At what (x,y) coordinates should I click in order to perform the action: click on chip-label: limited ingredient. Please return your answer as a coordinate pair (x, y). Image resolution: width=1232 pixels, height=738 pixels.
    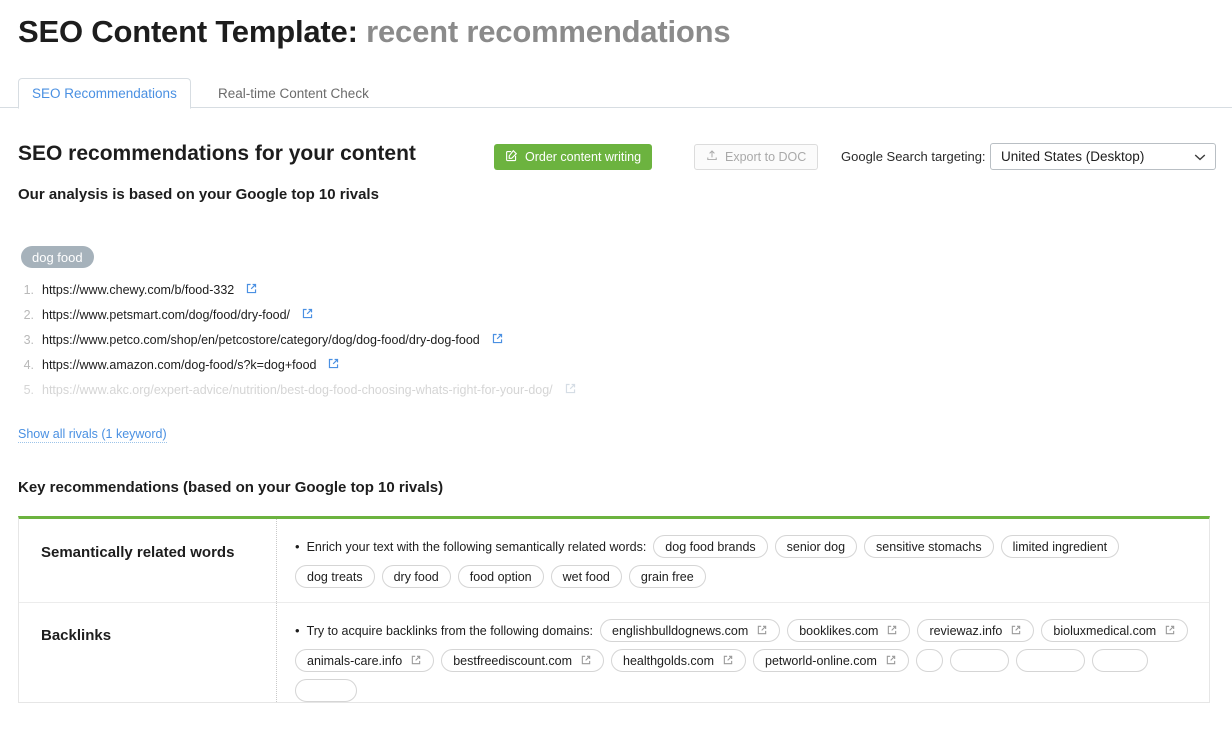
    Looking at the image, I should click on (1060, 546).